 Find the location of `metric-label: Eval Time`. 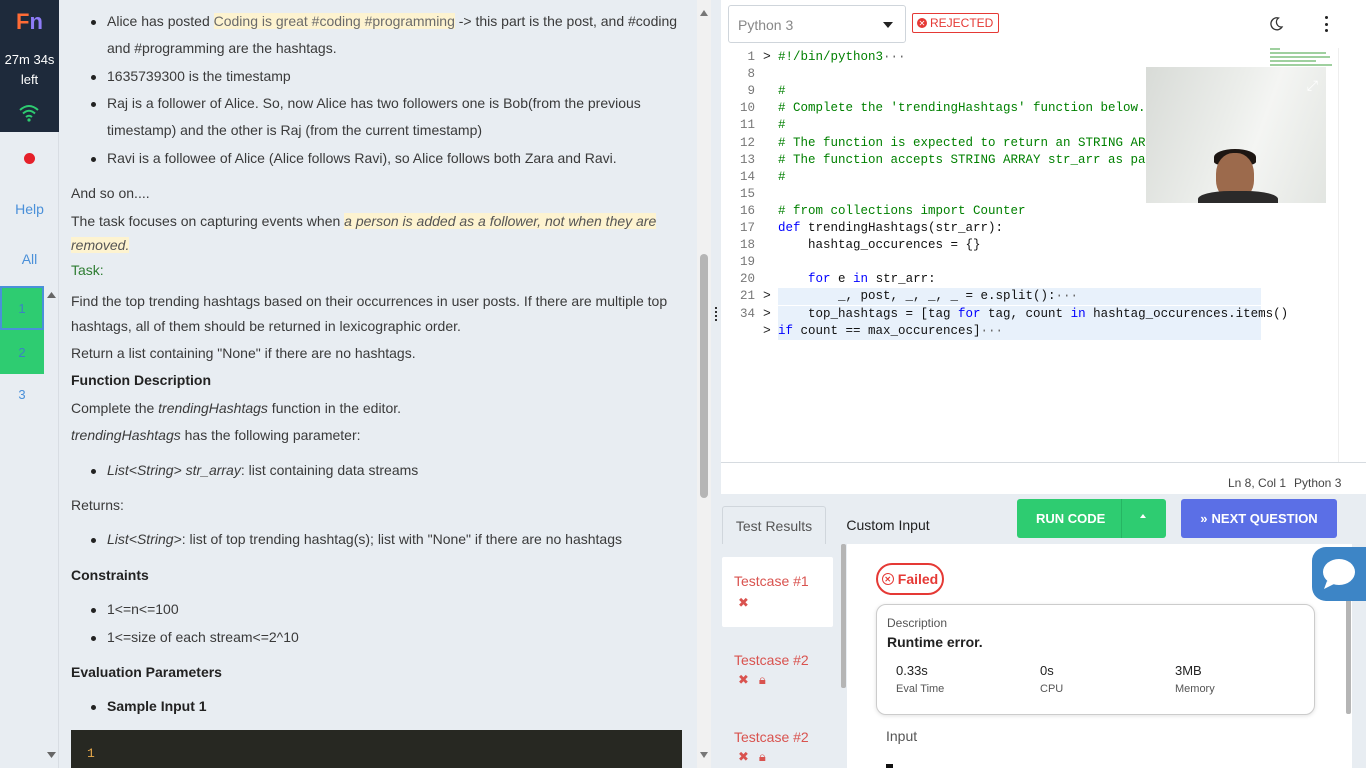

metric-label: Eval Time is located at coordinates (920, 689).